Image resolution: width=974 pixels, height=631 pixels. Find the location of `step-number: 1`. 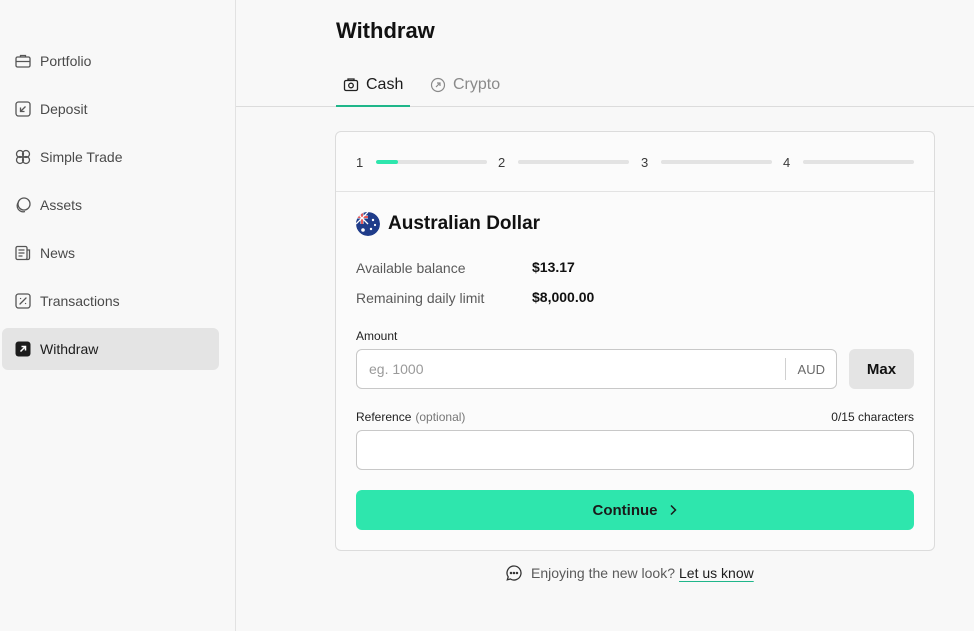

step-number: 1 is located at coordinates (360, 162).